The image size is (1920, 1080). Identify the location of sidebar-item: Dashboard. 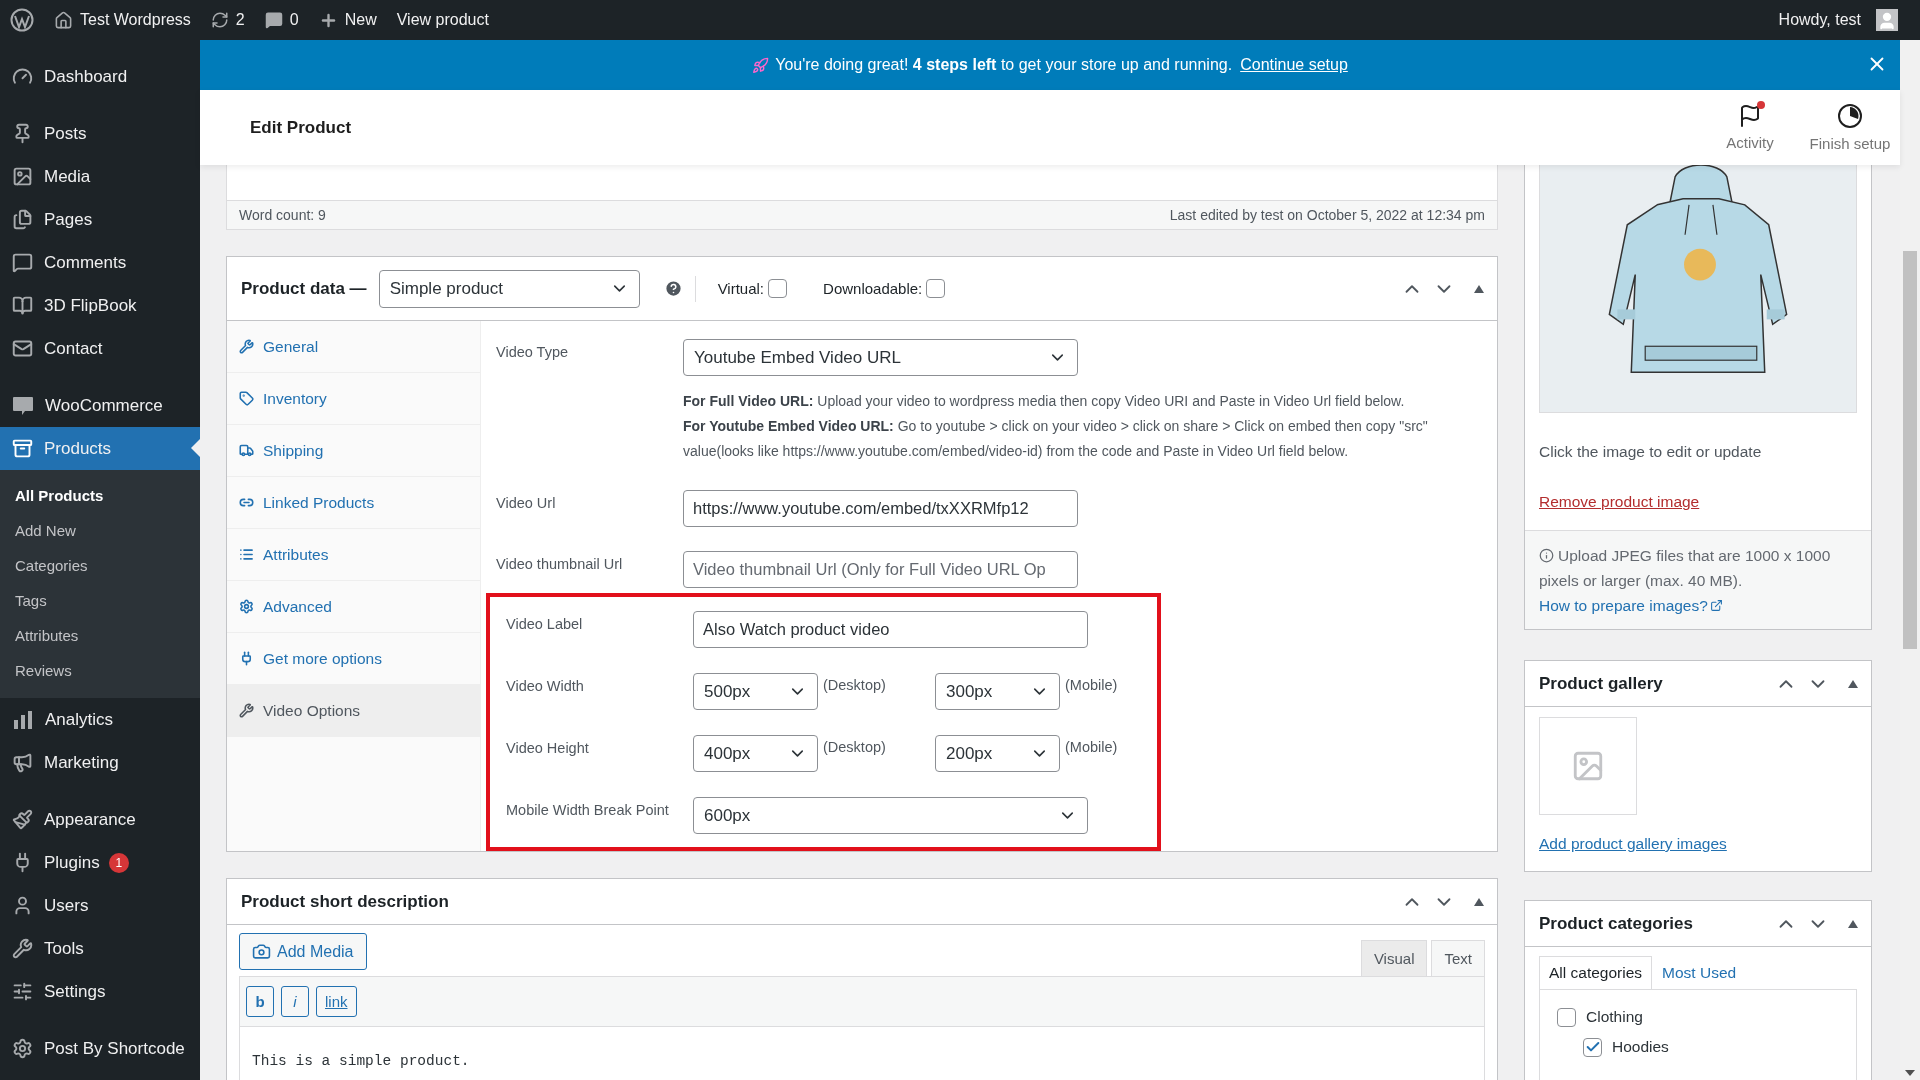
(100, 76).